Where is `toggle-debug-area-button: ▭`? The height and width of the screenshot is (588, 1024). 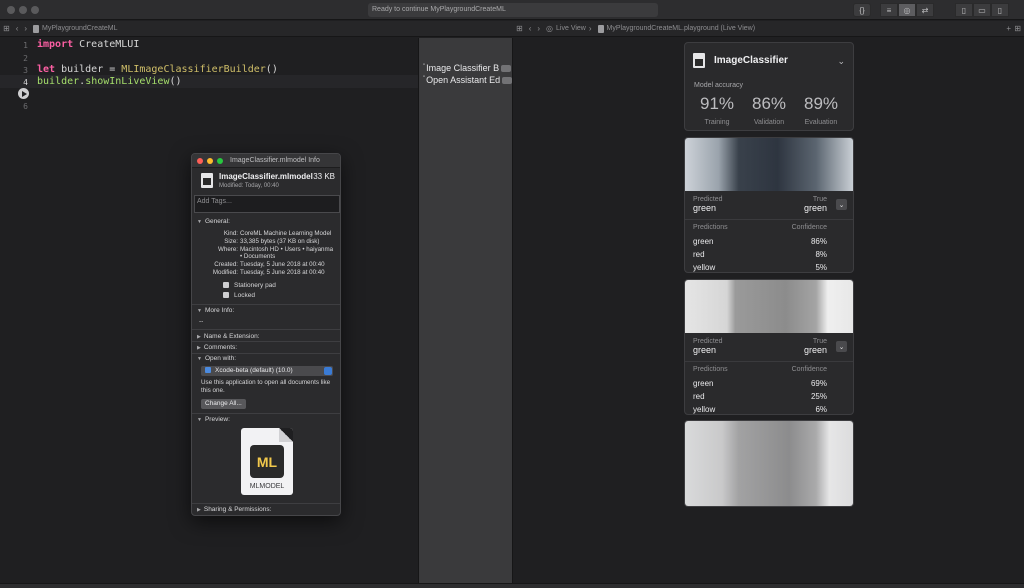
toggle-debug-area-button: ▭ is located at coordinates (982, 10).